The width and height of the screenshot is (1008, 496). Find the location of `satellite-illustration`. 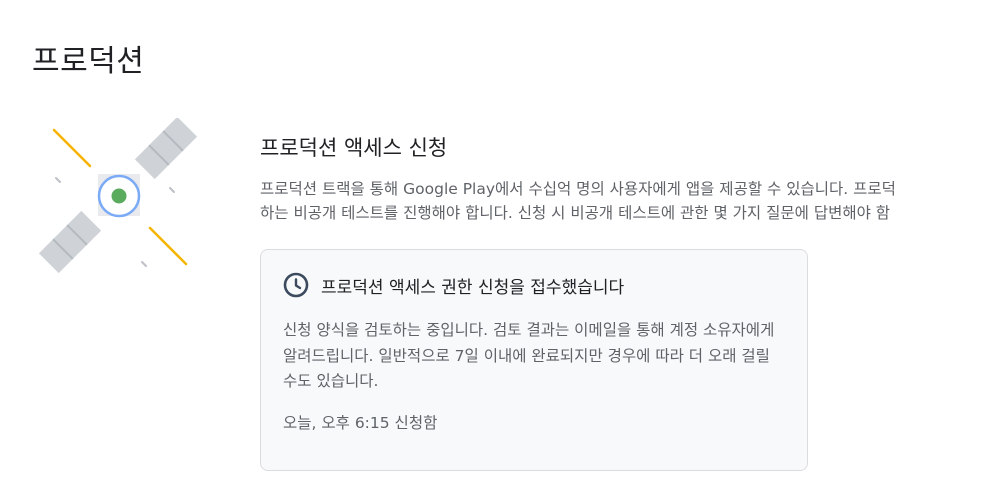

satellite-illustration is located at coordinates (118, 197).